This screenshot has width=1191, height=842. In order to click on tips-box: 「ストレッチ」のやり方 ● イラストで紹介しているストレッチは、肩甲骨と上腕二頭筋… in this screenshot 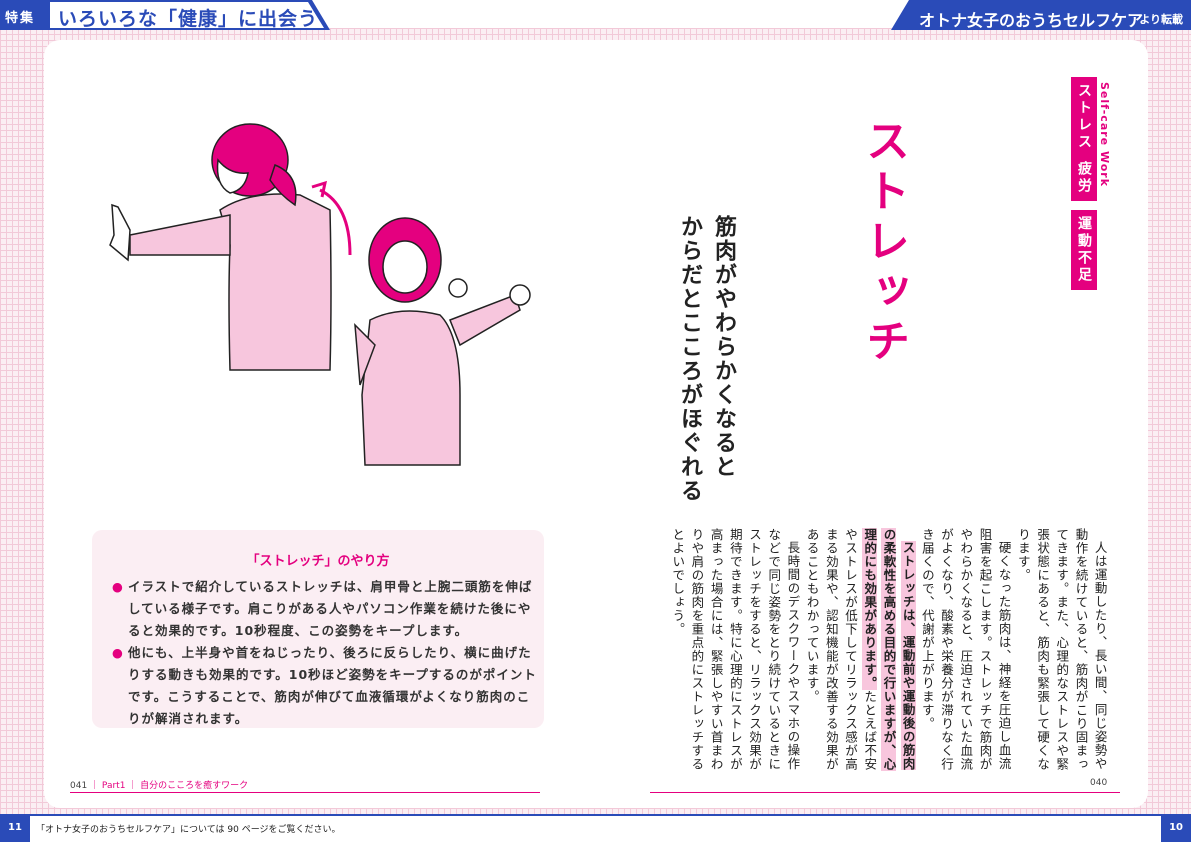, I will do `click(318, 629)`.